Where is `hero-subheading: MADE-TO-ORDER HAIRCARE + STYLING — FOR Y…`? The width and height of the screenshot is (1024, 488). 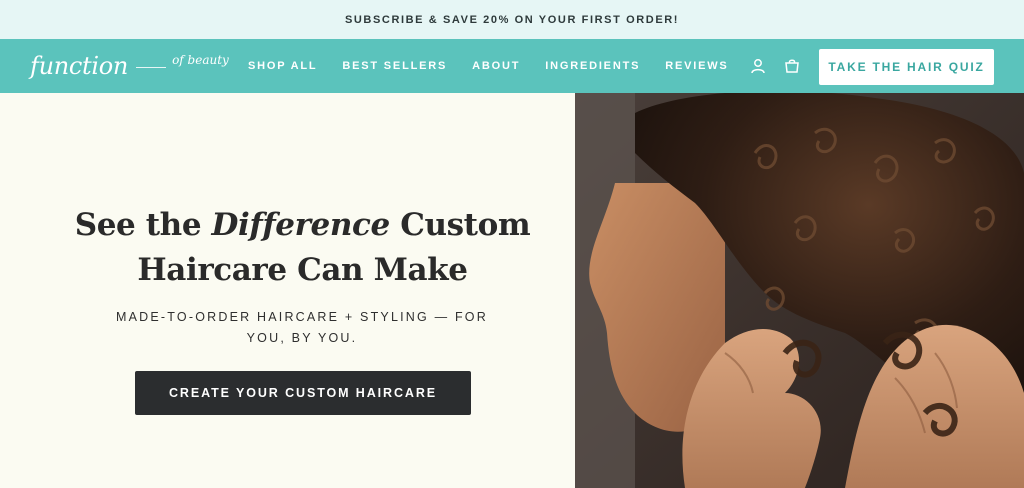
hero-subheading: MADE-TO-ORDER HAIRCARE + STYLING — FOR Y… is located at coordinates (302, 327).